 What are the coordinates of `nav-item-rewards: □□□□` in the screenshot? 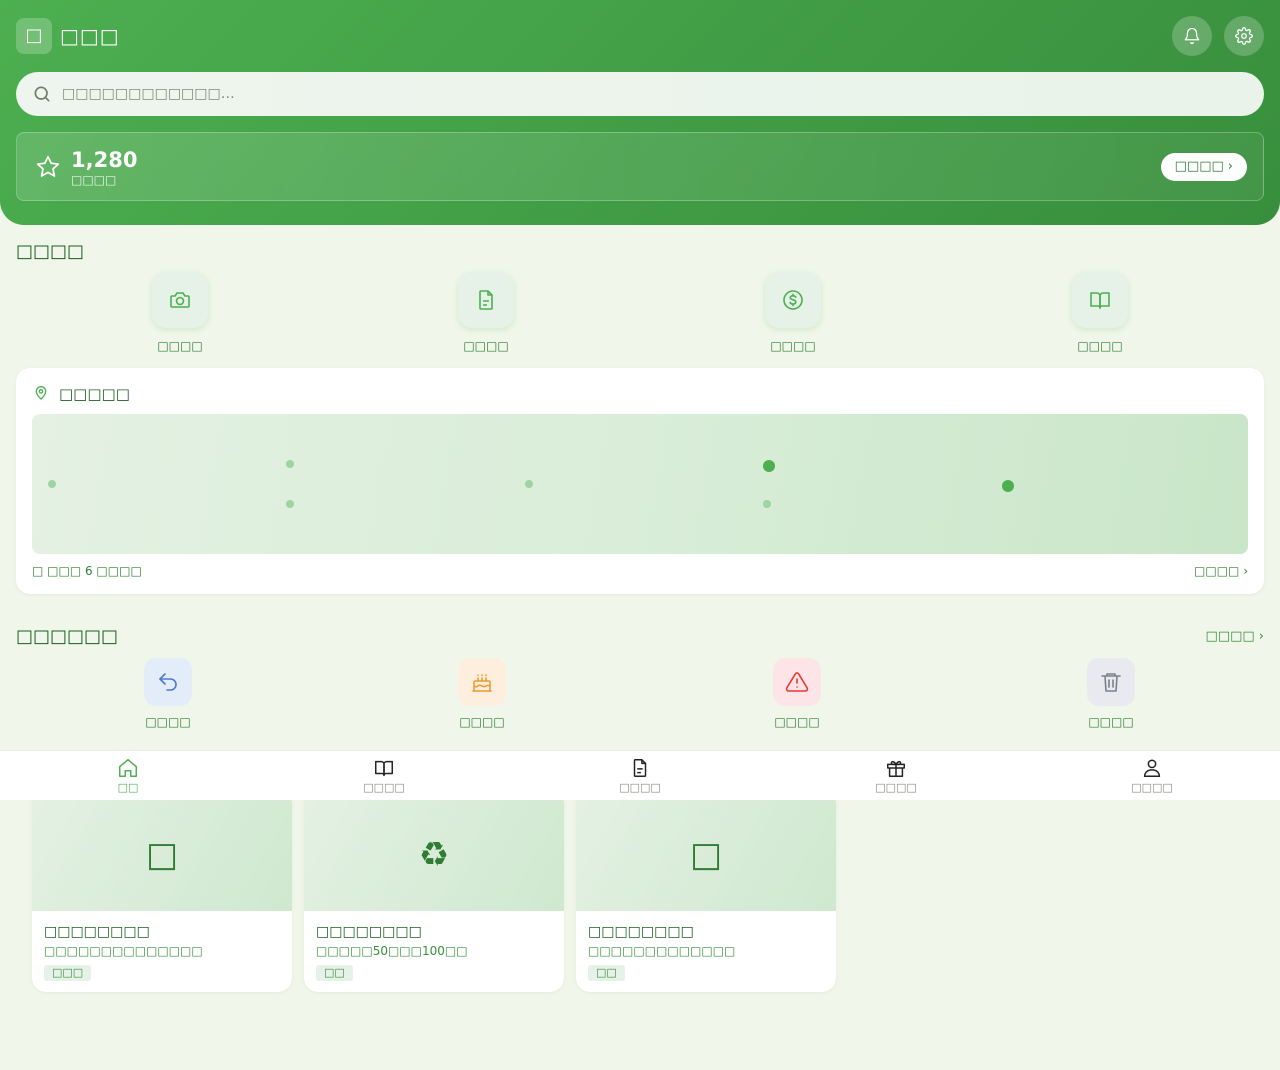 It's located at (896, 775).